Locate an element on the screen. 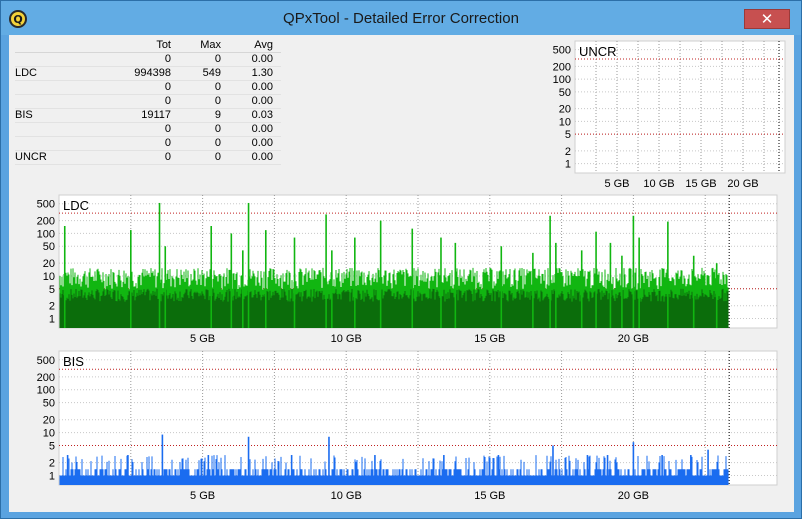  row-name: LDC is located at coordinates (26, 73).